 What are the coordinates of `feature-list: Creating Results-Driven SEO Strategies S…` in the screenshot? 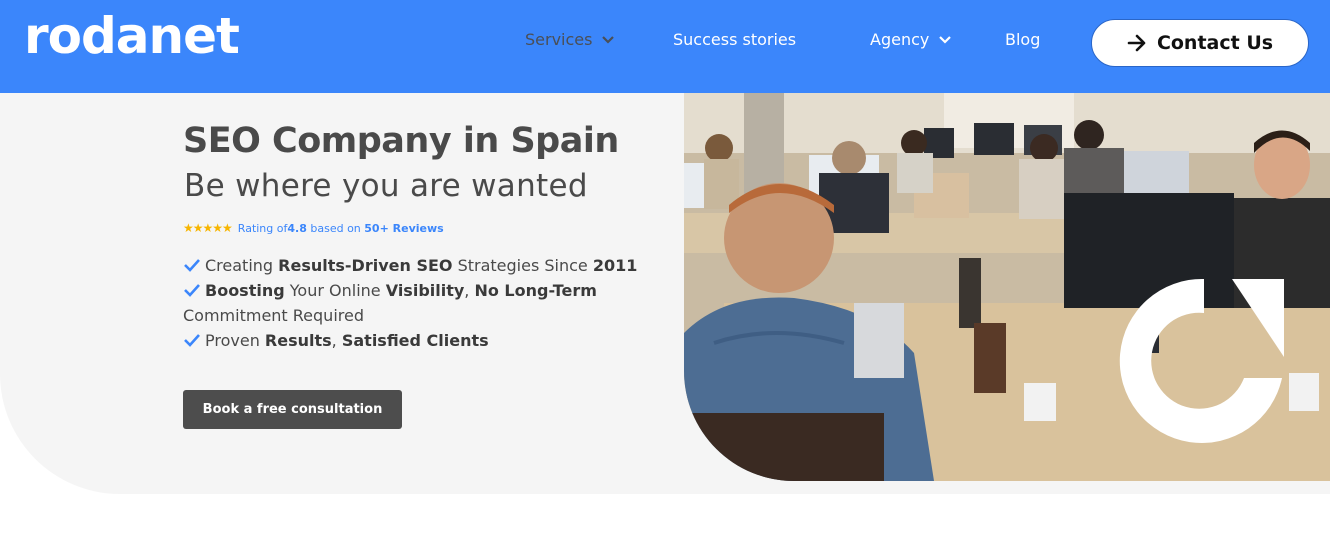 It's located at (413, 303).